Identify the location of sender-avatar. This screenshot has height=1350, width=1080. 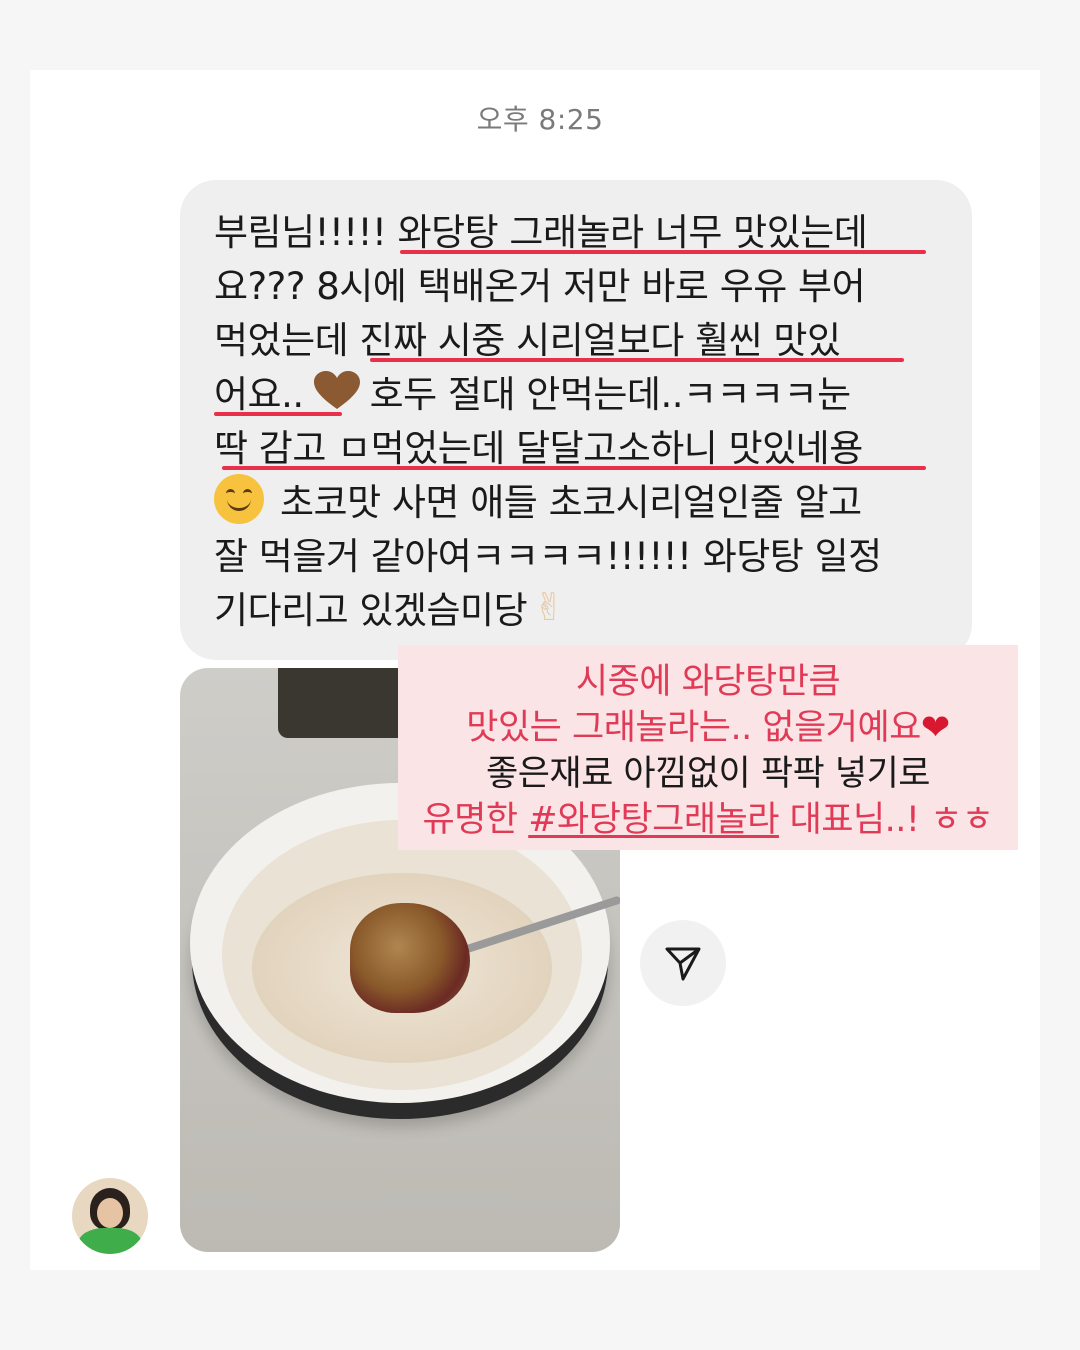
(110, 1216).